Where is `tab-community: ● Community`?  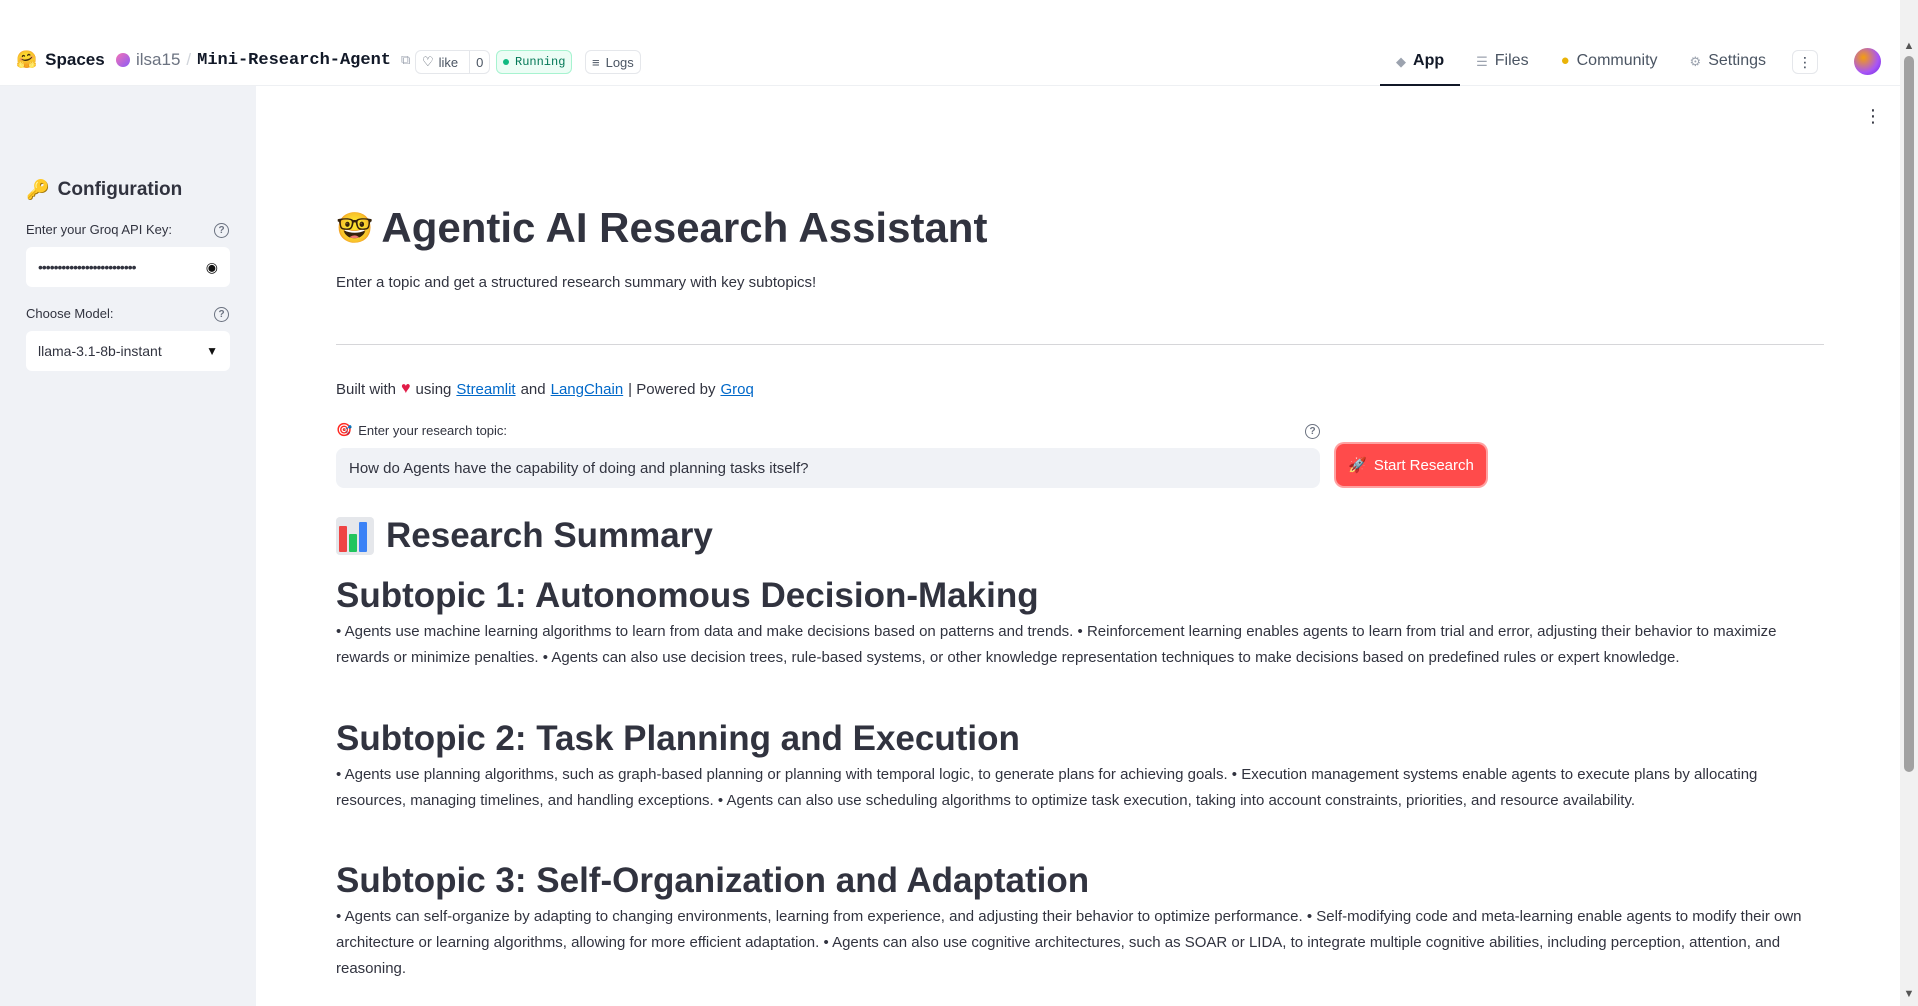 tab-community: ● Community is located at coordinates (1609, 63).